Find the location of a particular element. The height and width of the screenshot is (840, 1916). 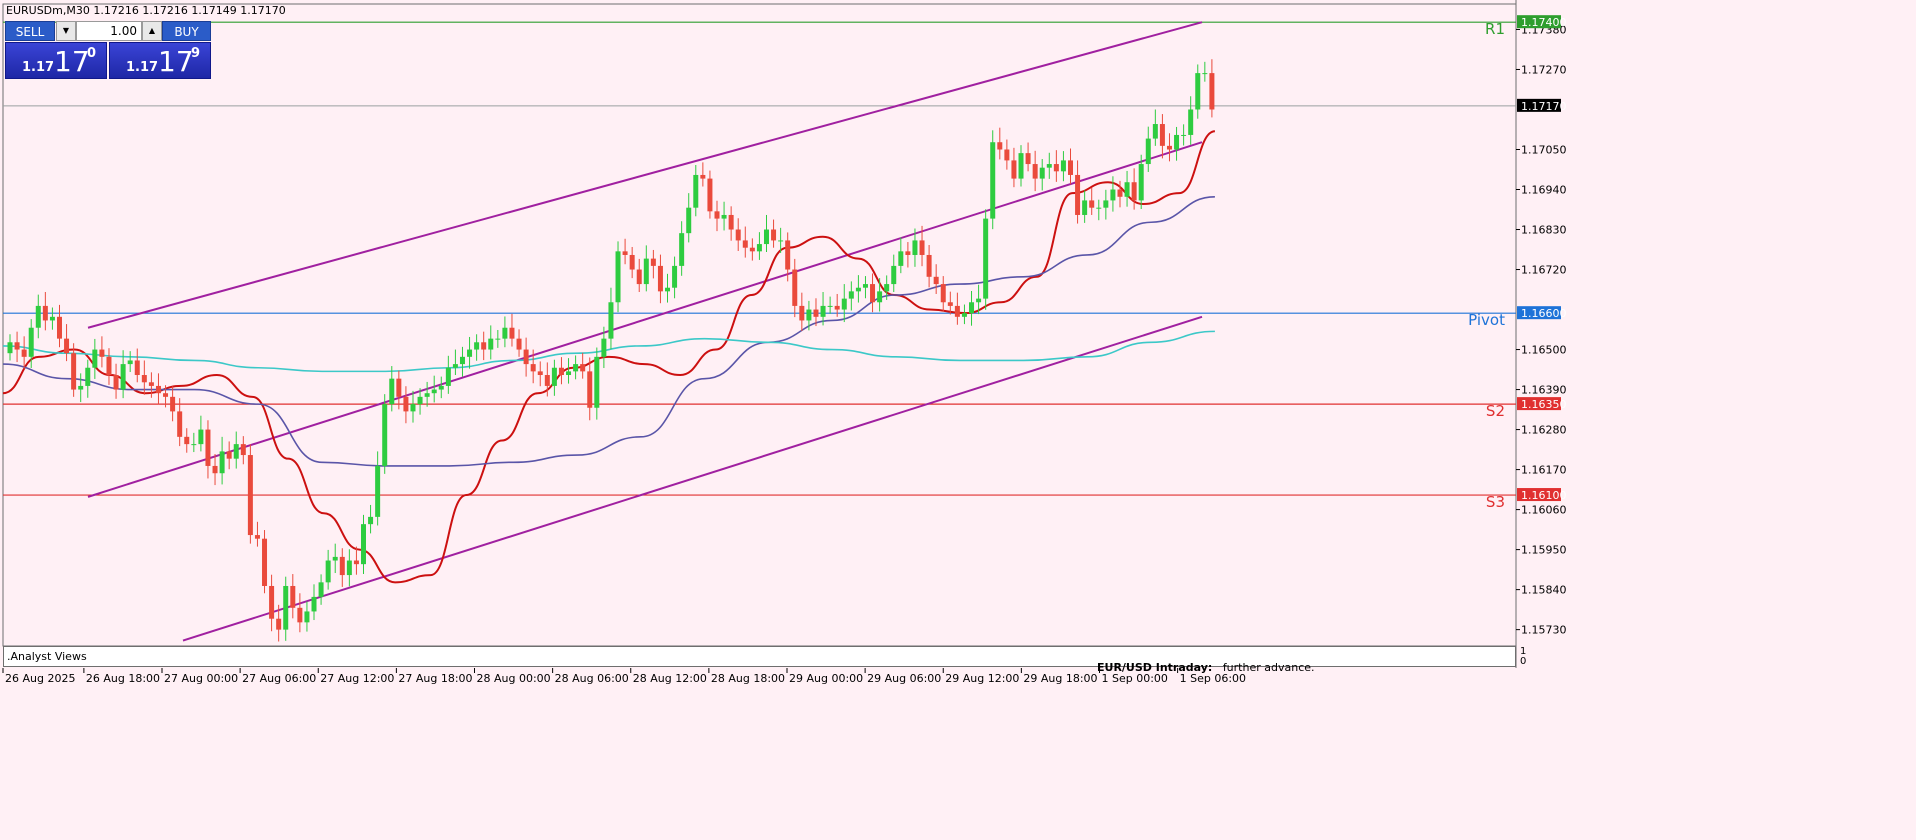

buy-price-prefix: 1.17 is located at coordinates (142, 67).